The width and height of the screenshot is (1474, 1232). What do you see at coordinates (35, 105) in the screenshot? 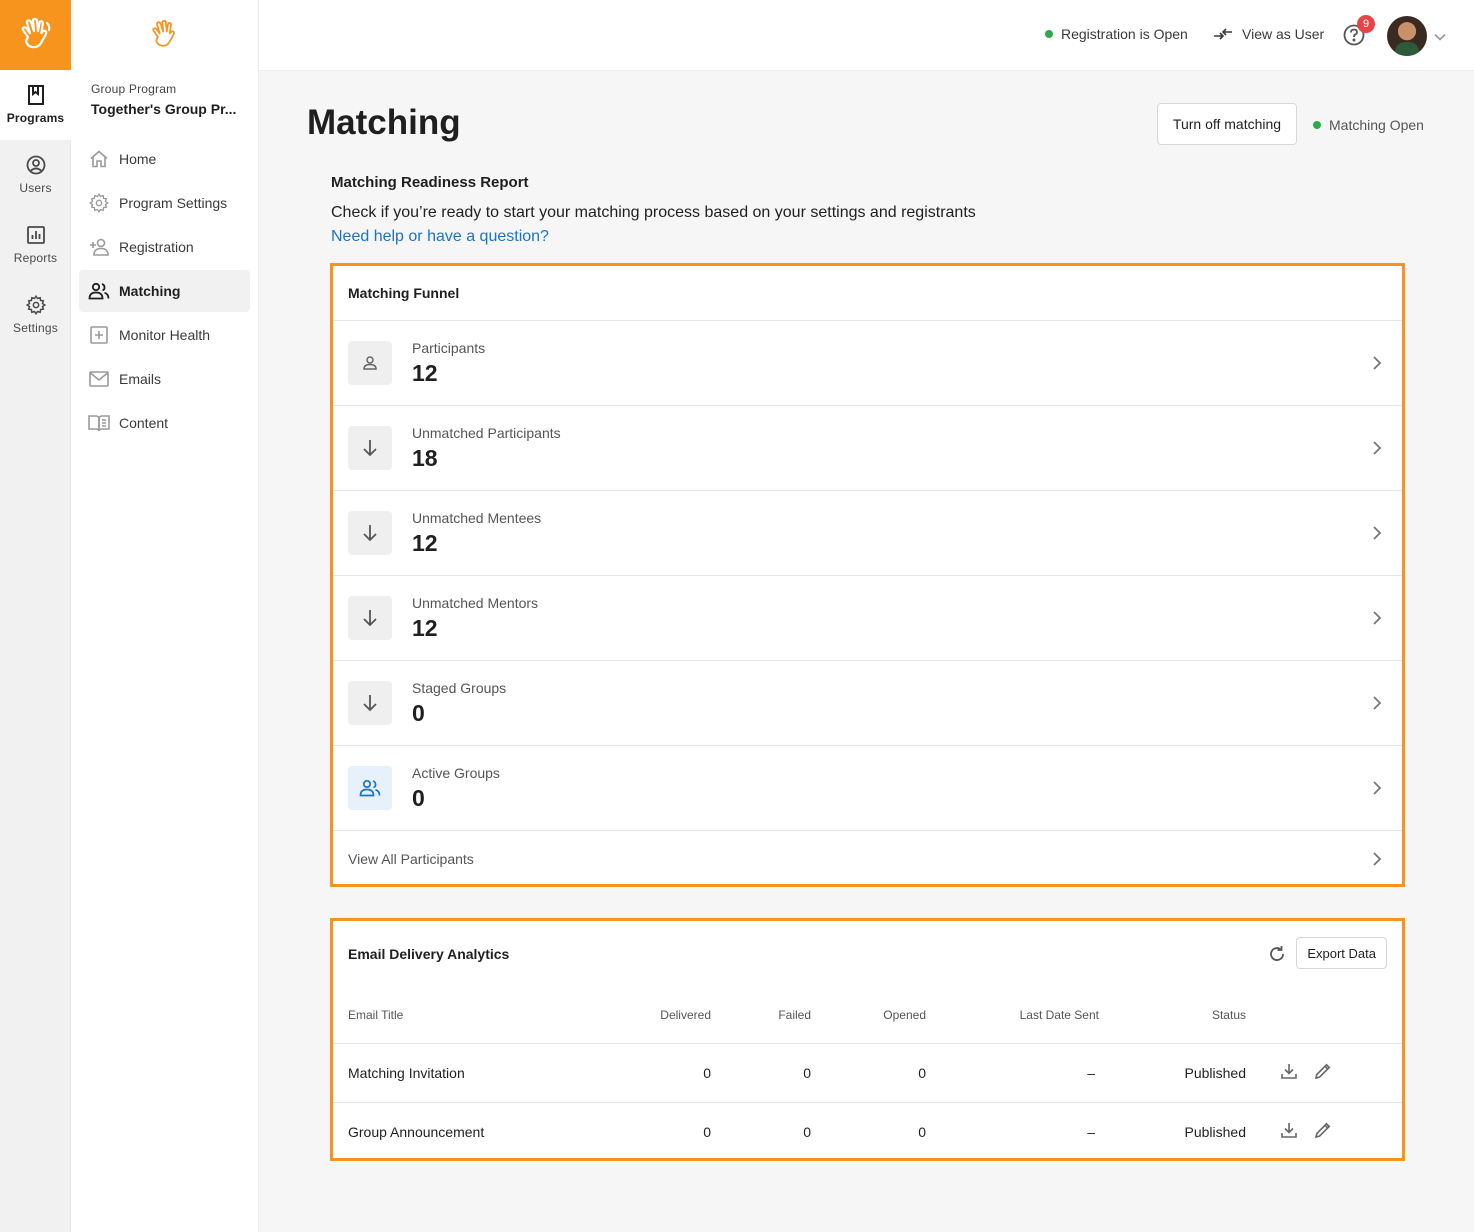
I see `rail-programs: Programs` at bounding box center [35, 105].